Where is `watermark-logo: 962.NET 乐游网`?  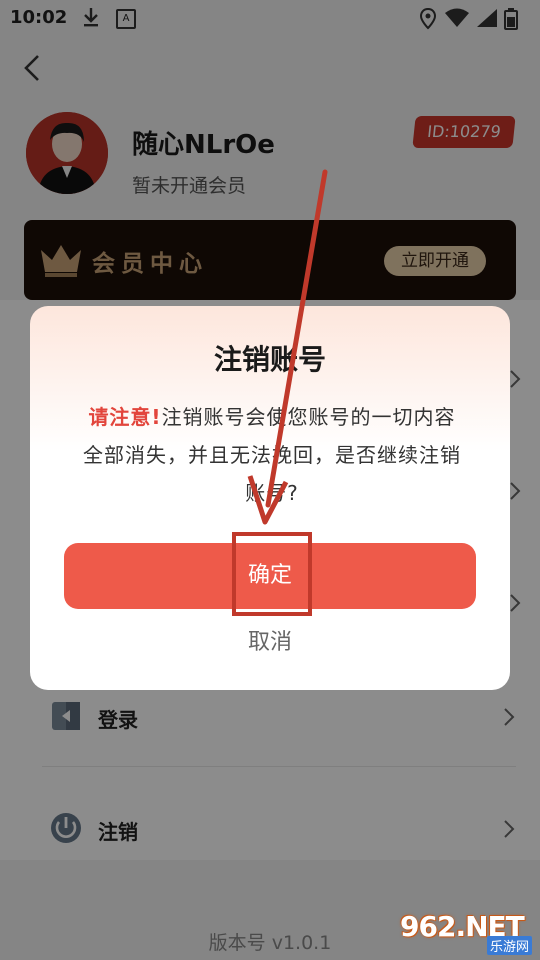
watermark-logo: 962.NET 乐游网 is located at coordinates (468, 933).